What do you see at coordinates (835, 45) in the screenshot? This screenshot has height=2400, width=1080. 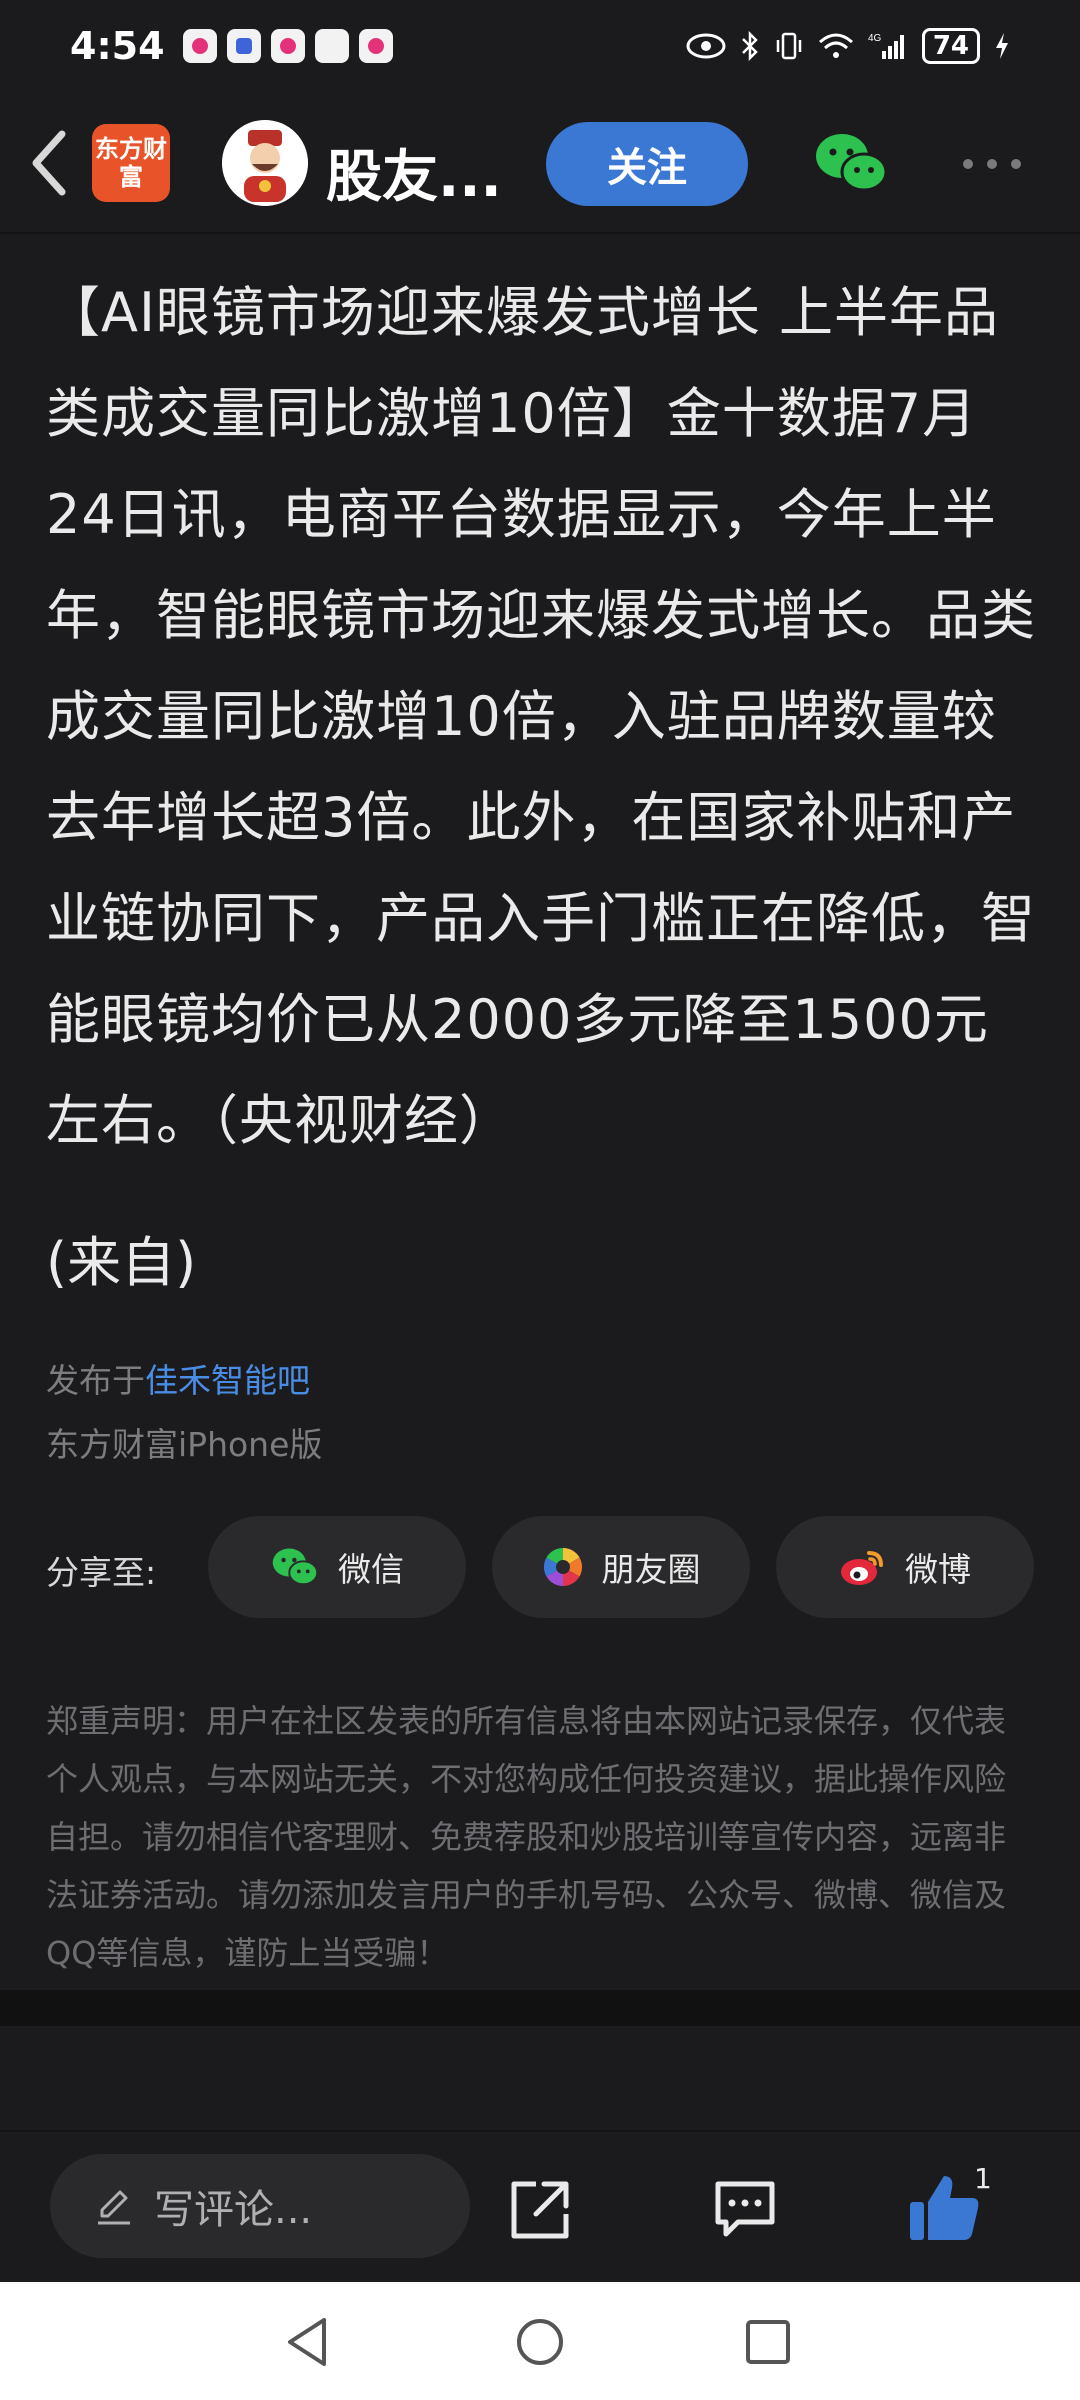 I see `wifi-icon` at bounding box center [835, 45].